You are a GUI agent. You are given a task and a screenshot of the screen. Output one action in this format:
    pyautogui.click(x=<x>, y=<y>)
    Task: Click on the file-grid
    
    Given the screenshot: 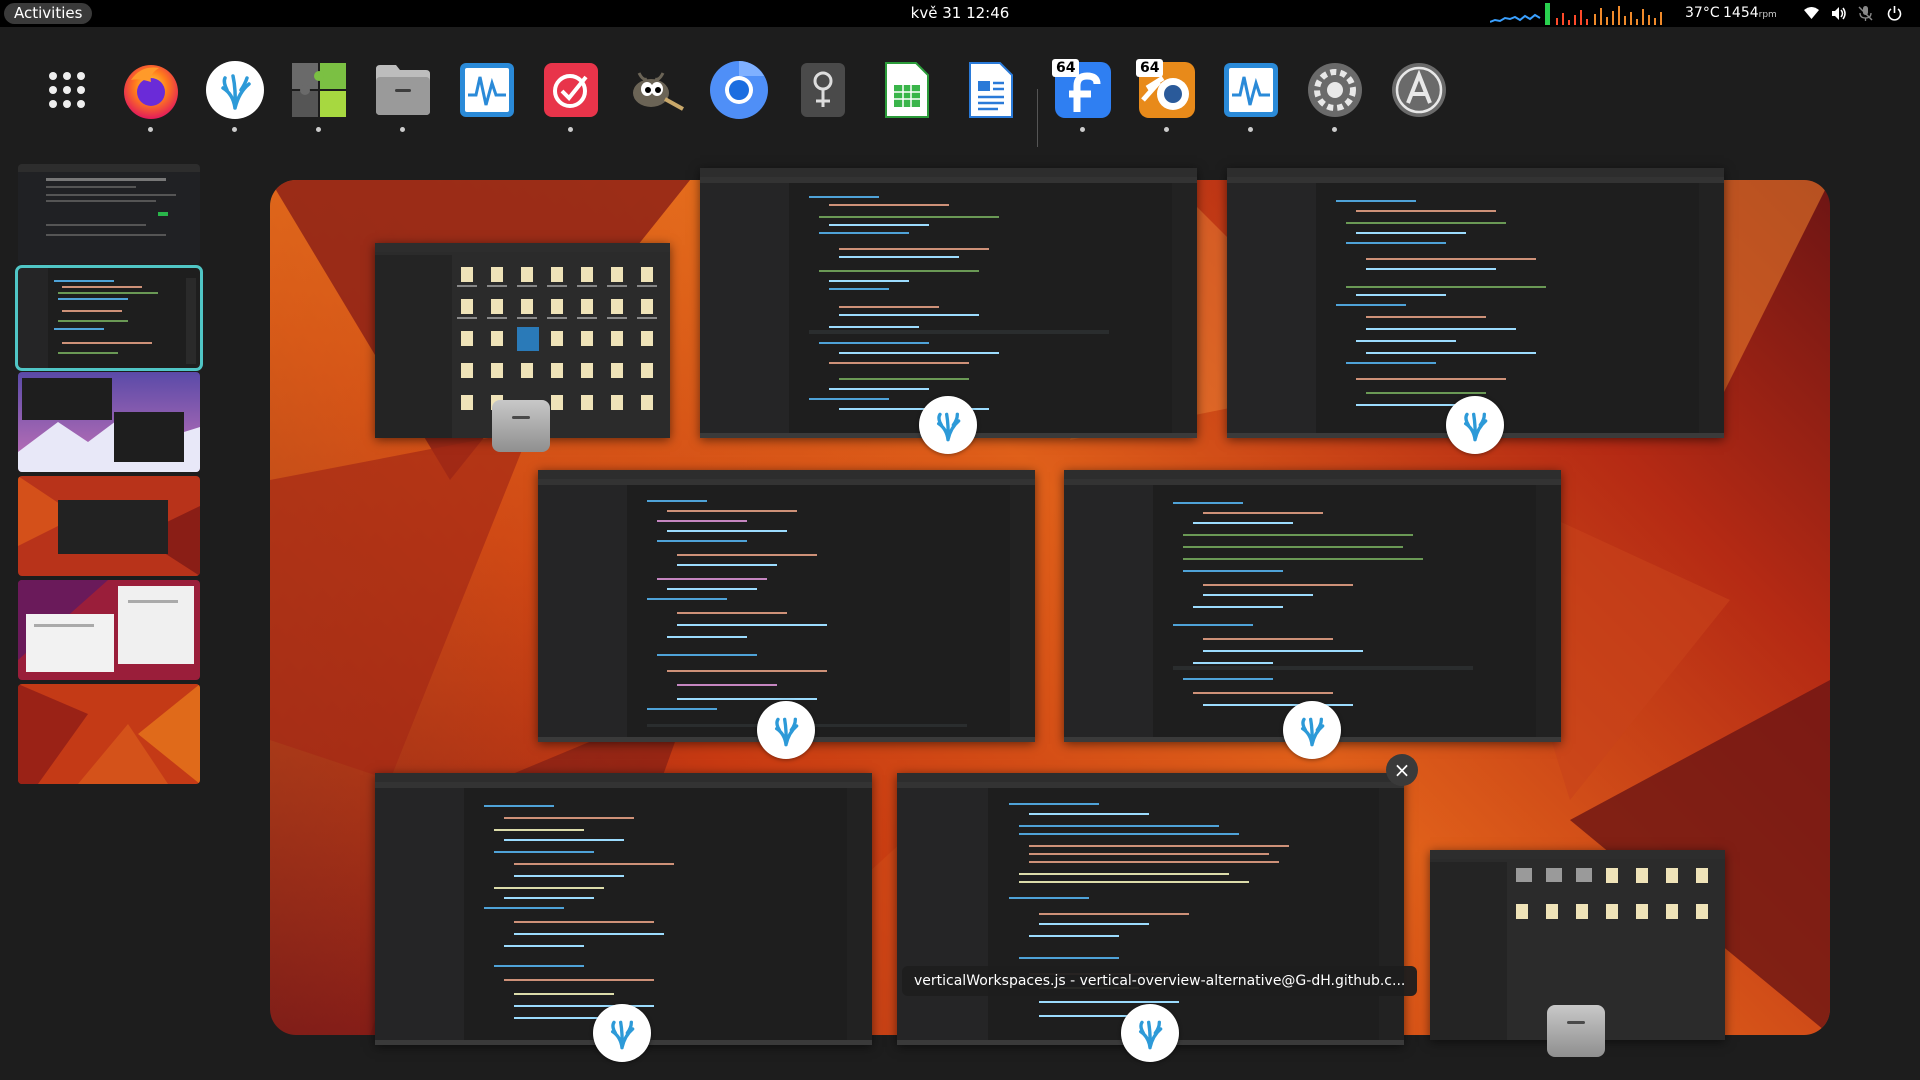 What is the action you would take?
    pyautogui.click(x=557, y=338)
    